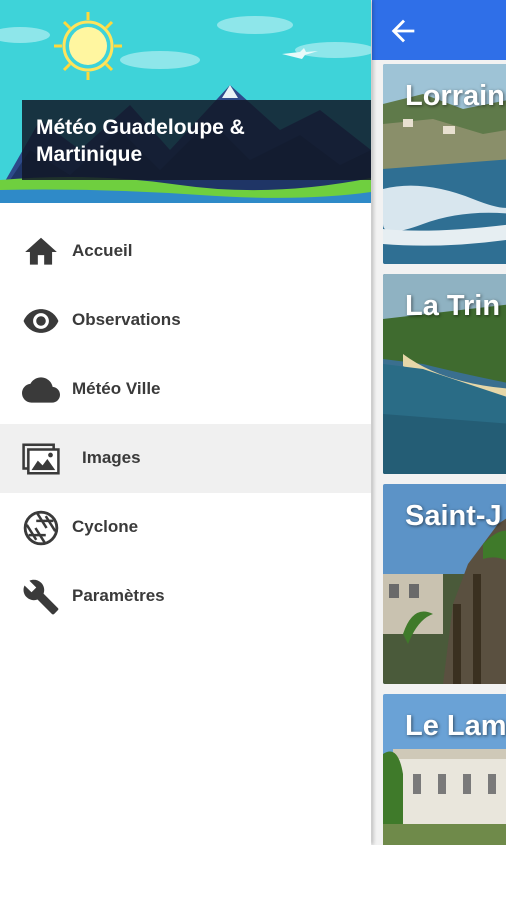 This screenshot has width=506, height=900. I want to click on wrench-icon, so click(41, 597).